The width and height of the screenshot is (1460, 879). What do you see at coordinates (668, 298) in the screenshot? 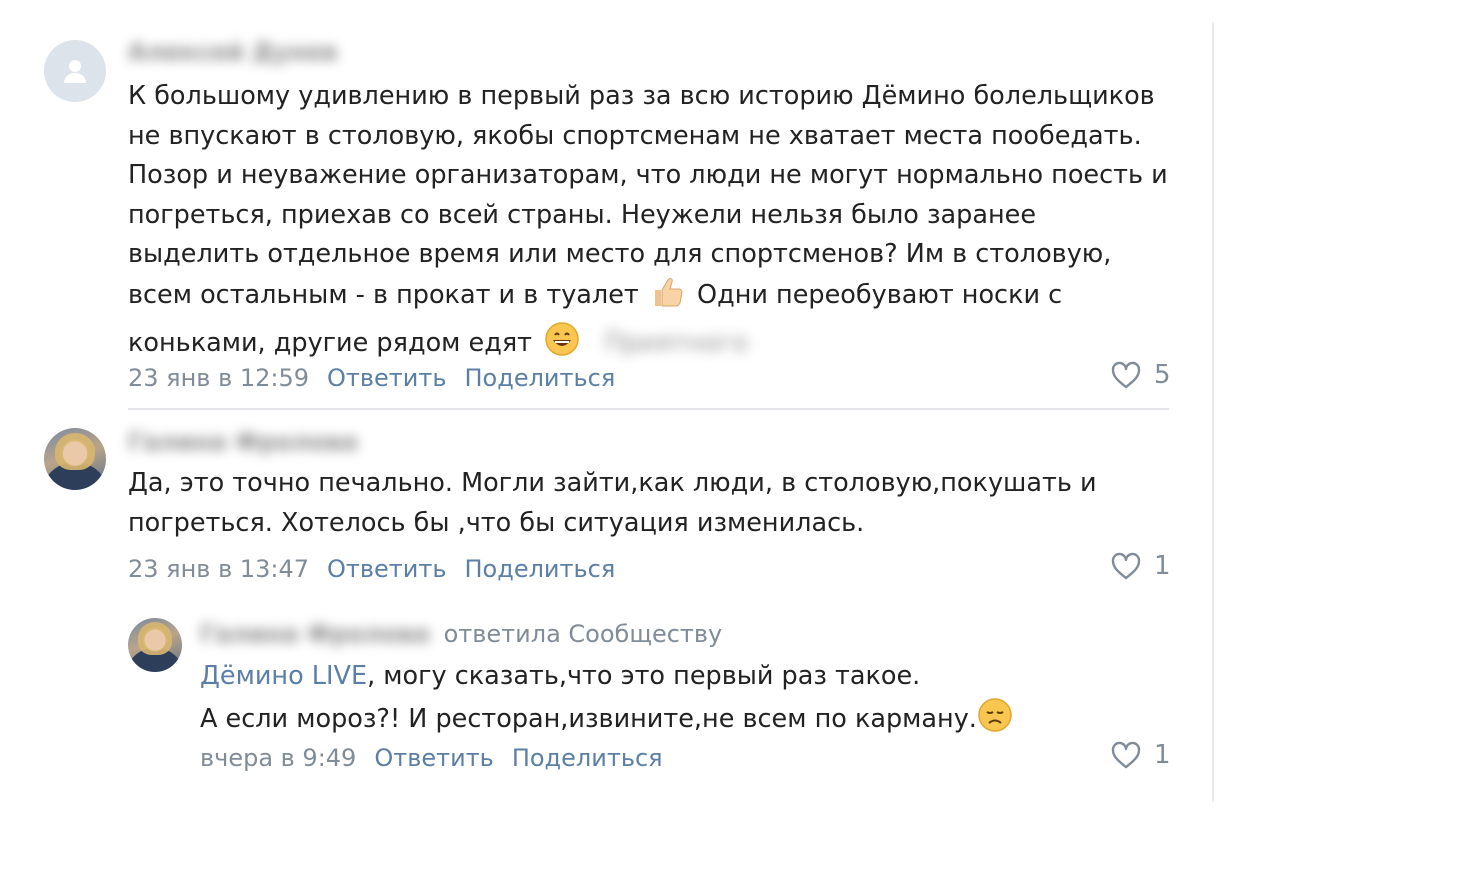
I see `thumbs-up-icon` at bounding box center [668, 298].